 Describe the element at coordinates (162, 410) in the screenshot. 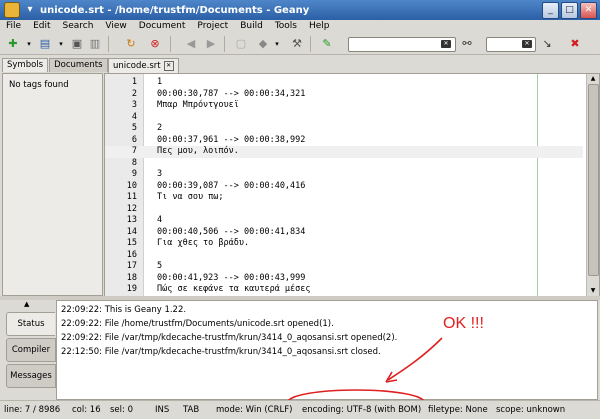

I see `status-ins: INS` at that location.